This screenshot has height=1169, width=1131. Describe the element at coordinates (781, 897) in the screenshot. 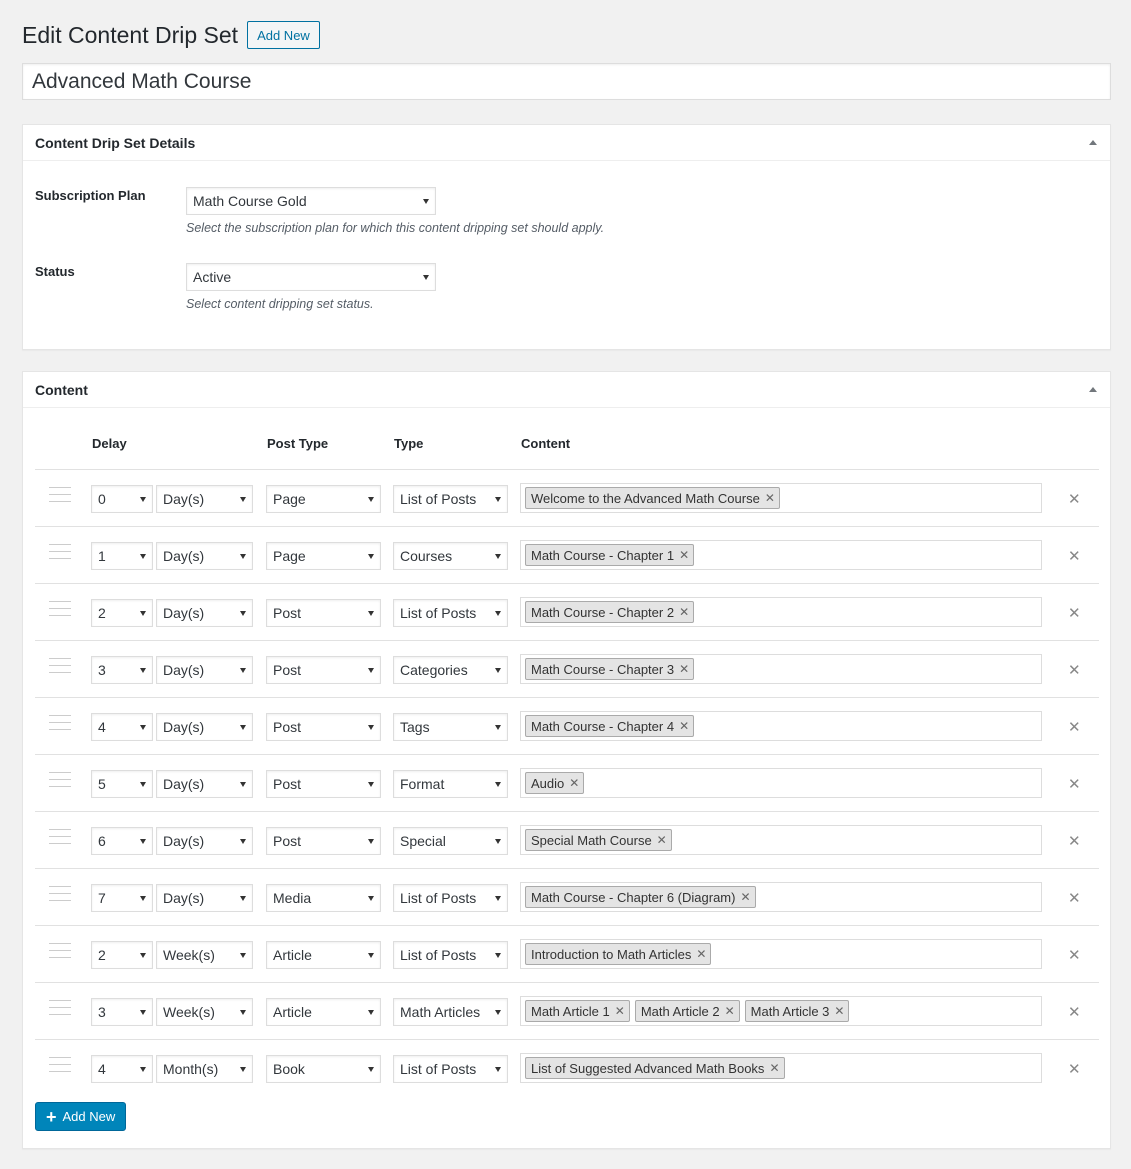

I see `content-tag-input: Math Course - Chapter 6 (Diagram) ✕` at that location.